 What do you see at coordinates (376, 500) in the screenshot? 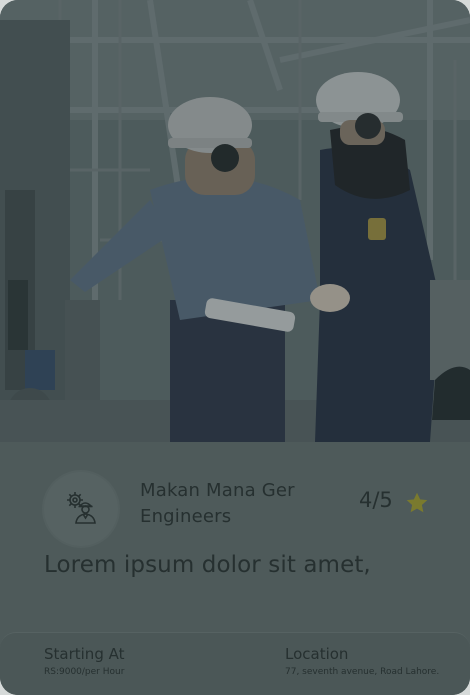
I see `rating-value: 4/5` at bounding box center [376, 500].